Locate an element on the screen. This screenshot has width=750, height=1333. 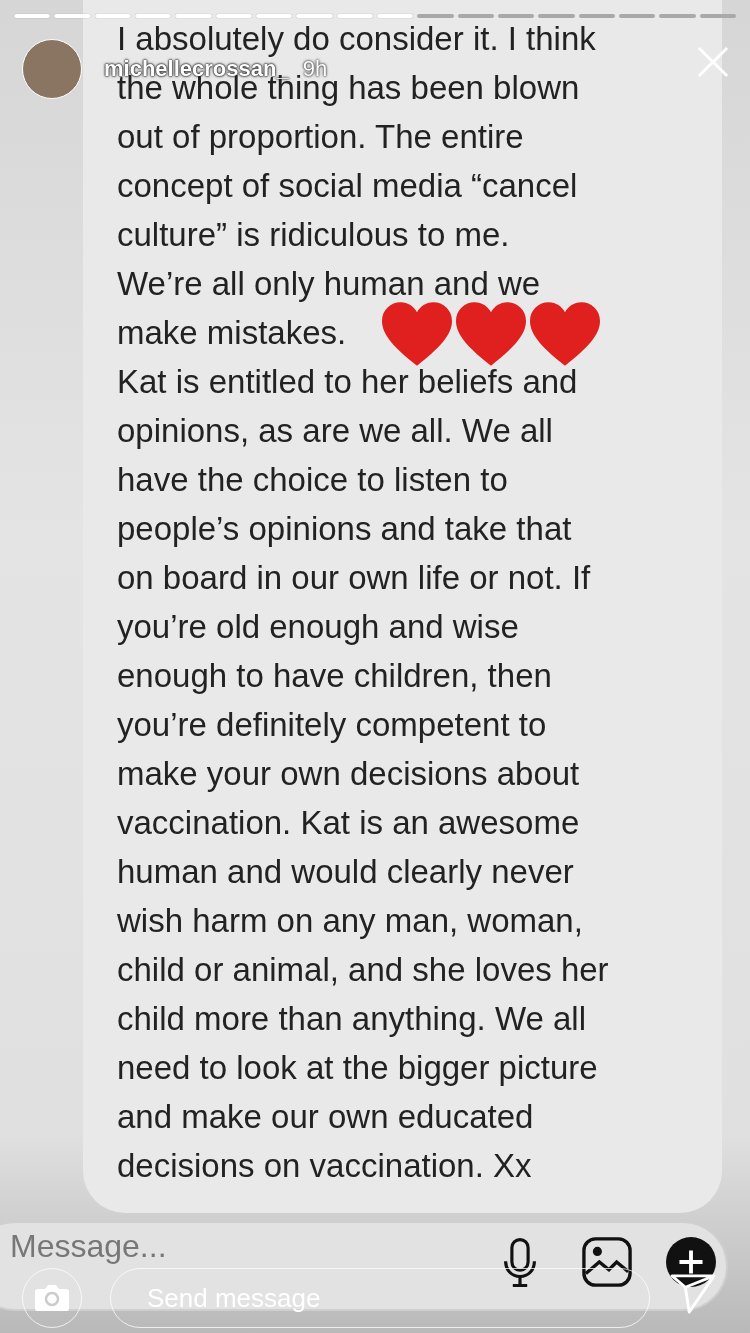
message-text: need to look at the bigger picture is located at coordinates (357, 1068).